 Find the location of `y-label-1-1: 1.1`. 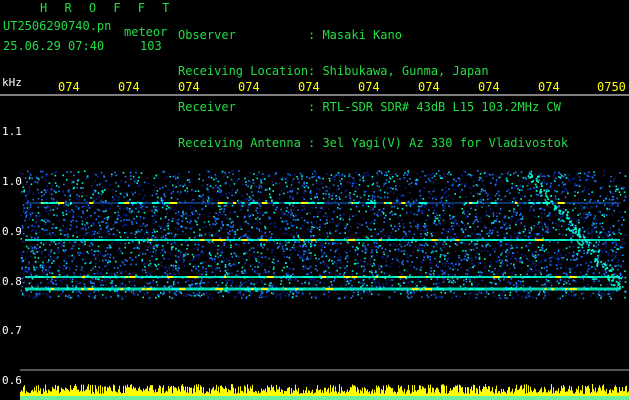

y-label-1-1: 1.1 is located at coordinates (12, 131).